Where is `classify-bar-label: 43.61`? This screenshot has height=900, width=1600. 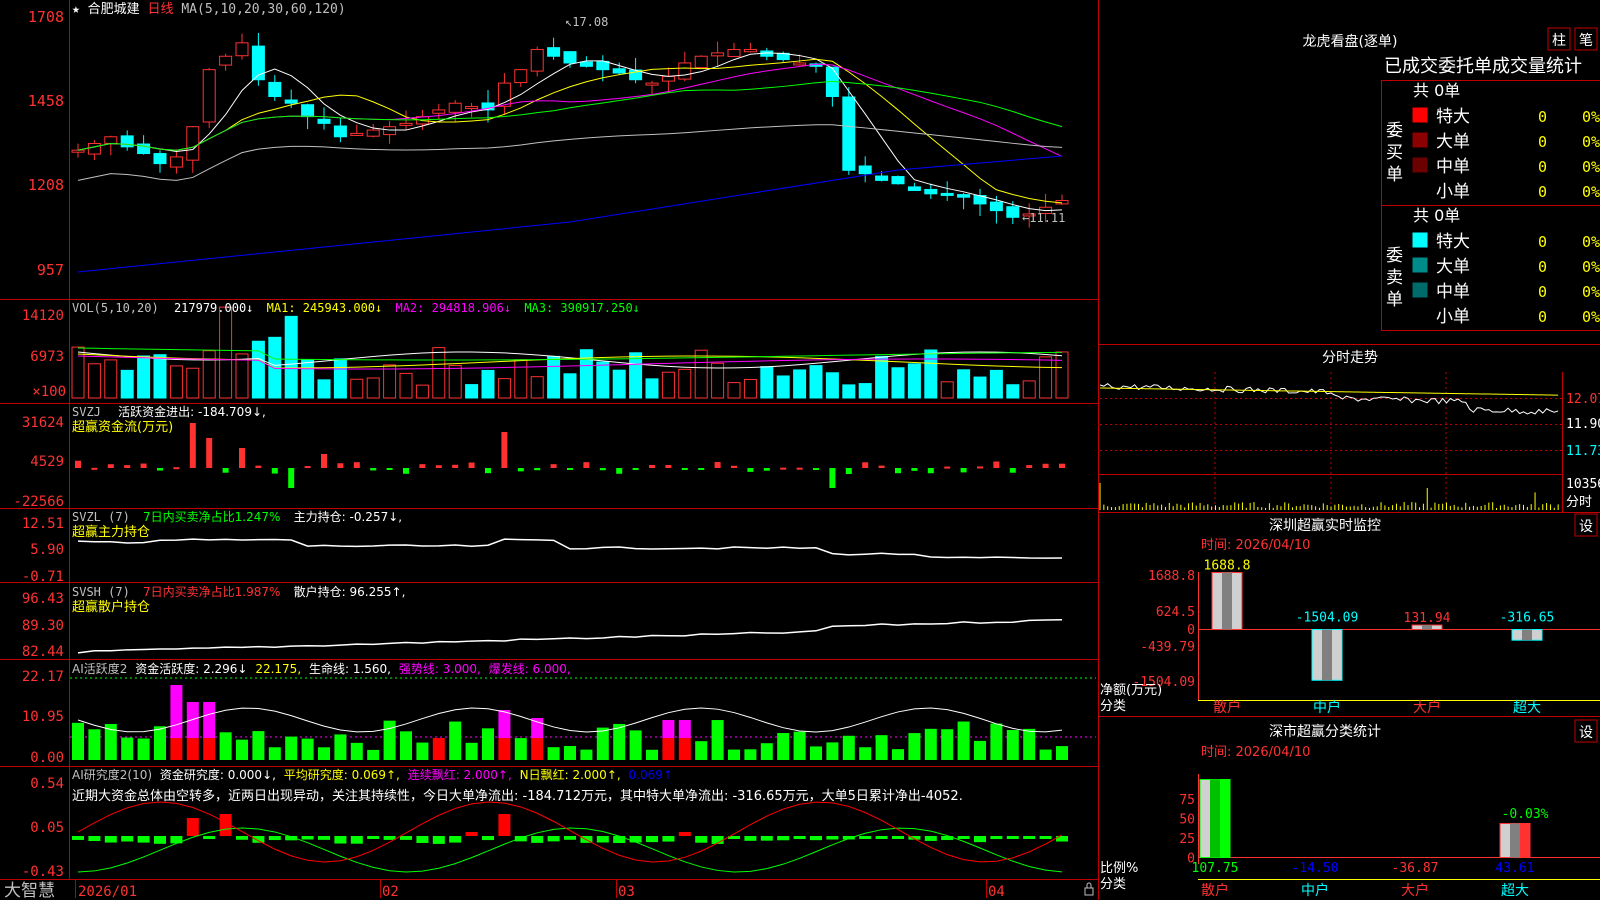
classify-bar-label: 43.61 is located at coordinates (1514, 868).